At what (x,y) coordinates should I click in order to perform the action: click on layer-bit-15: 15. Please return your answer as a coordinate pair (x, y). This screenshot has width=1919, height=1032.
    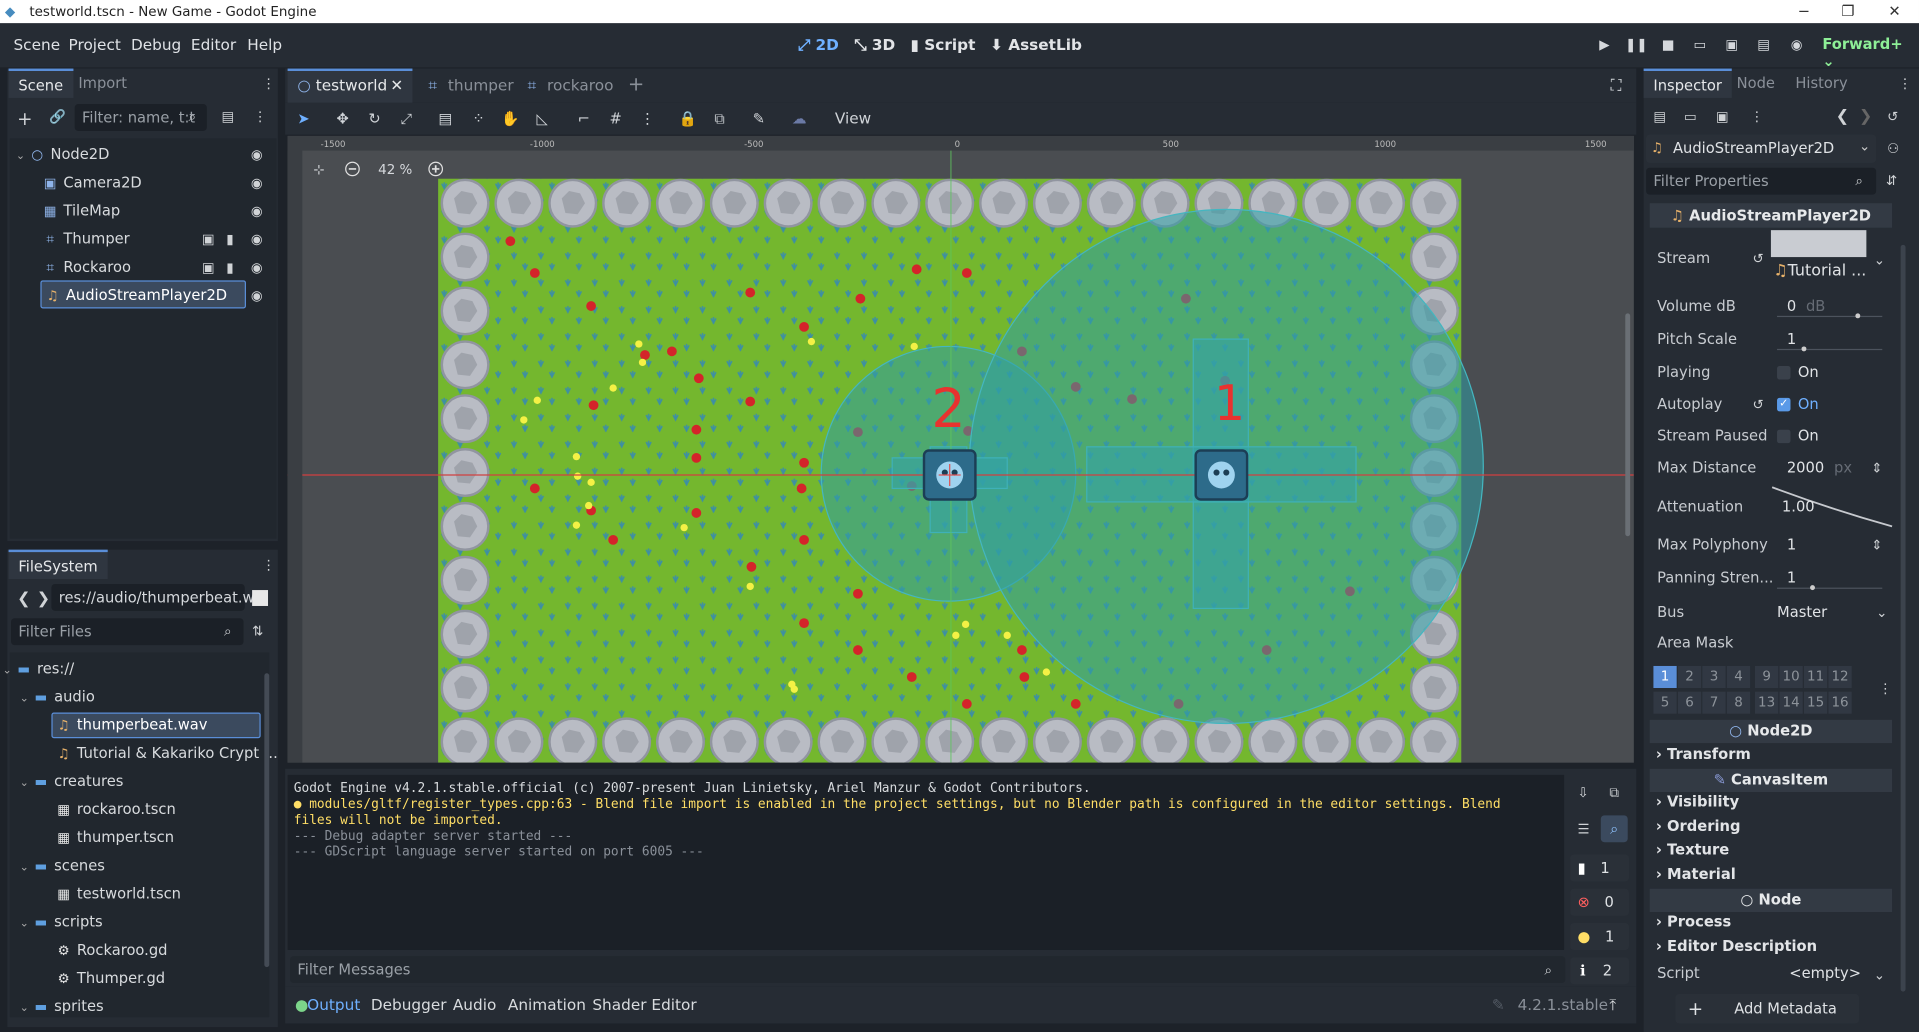
    Looking at the image, I should click on (1815, 702).